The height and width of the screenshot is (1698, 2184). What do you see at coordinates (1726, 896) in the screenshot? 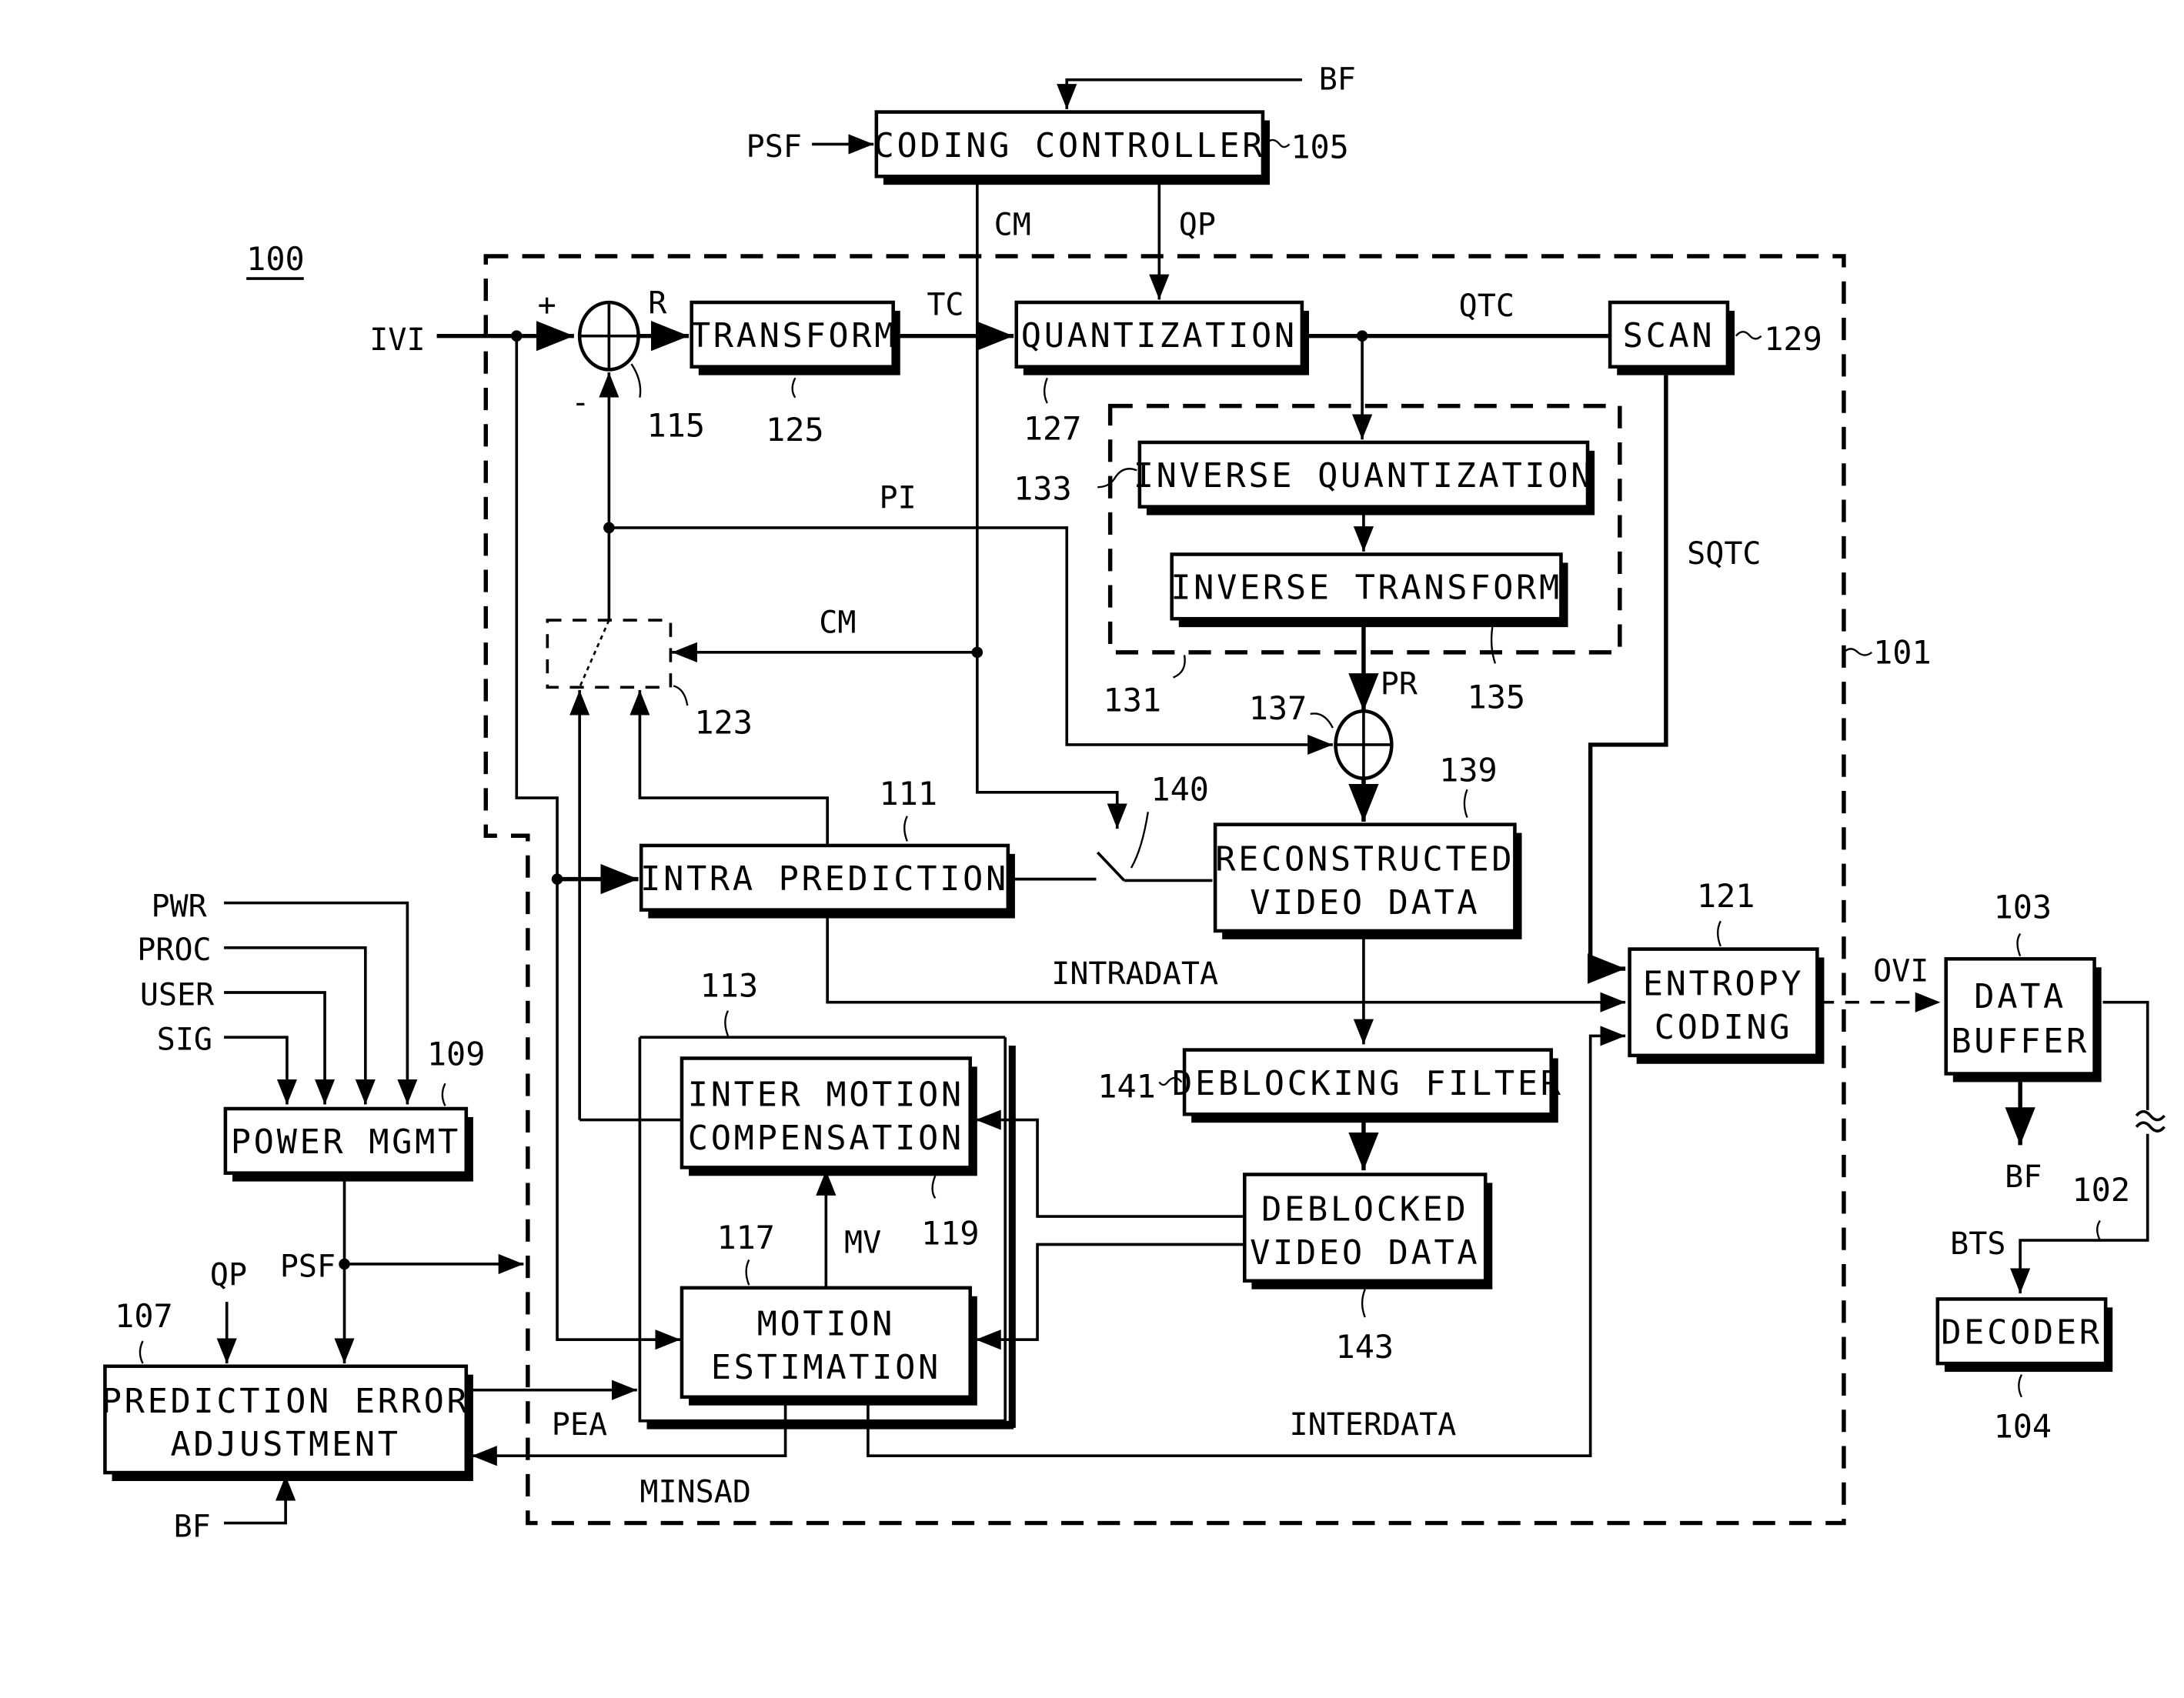
I see `ref-121: 121` at bounding box center [1726, 896].